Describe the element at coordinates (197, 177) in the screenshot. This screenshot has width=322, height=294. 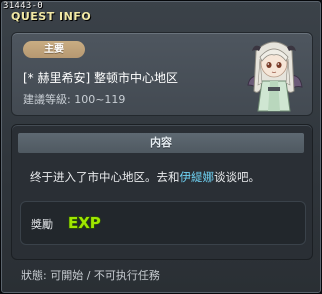
I see `npc-name-link: 伊緹娜` at that location.